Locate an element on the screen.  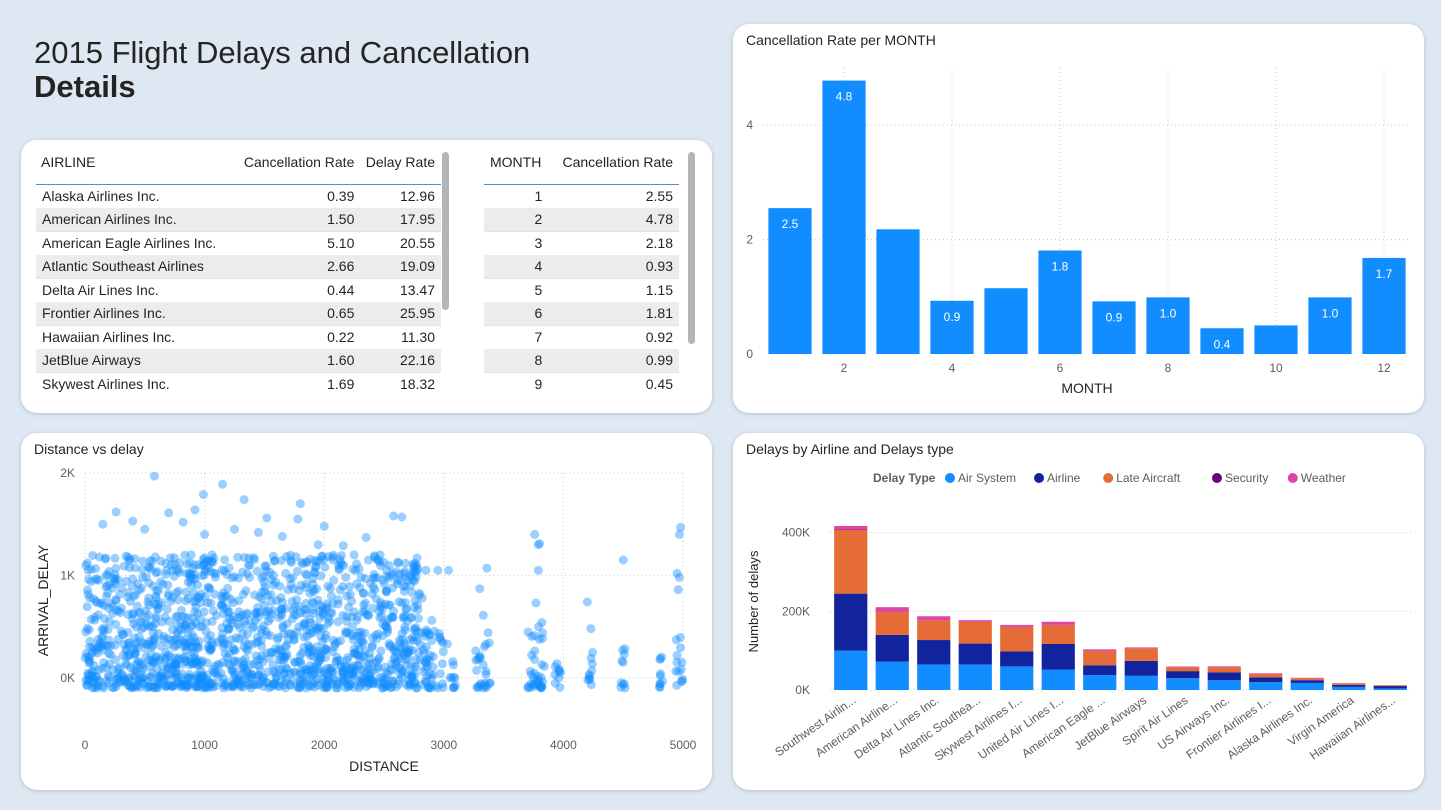
airline-row: Atlantic Southeast Airlines 2.66 19.09 is located at coordinates (238, 266).